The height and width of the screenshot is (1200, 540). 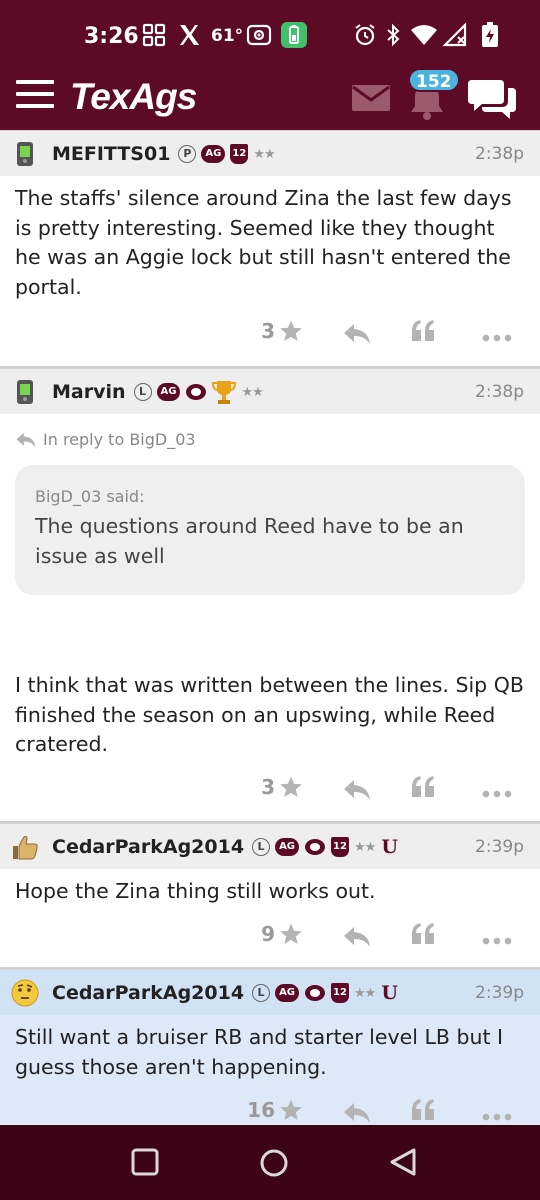 What do you see at coordinates (90, 496) in the screenshot?
I see `quote-author: BigD_03 said:` at bounding box center [90, 496].